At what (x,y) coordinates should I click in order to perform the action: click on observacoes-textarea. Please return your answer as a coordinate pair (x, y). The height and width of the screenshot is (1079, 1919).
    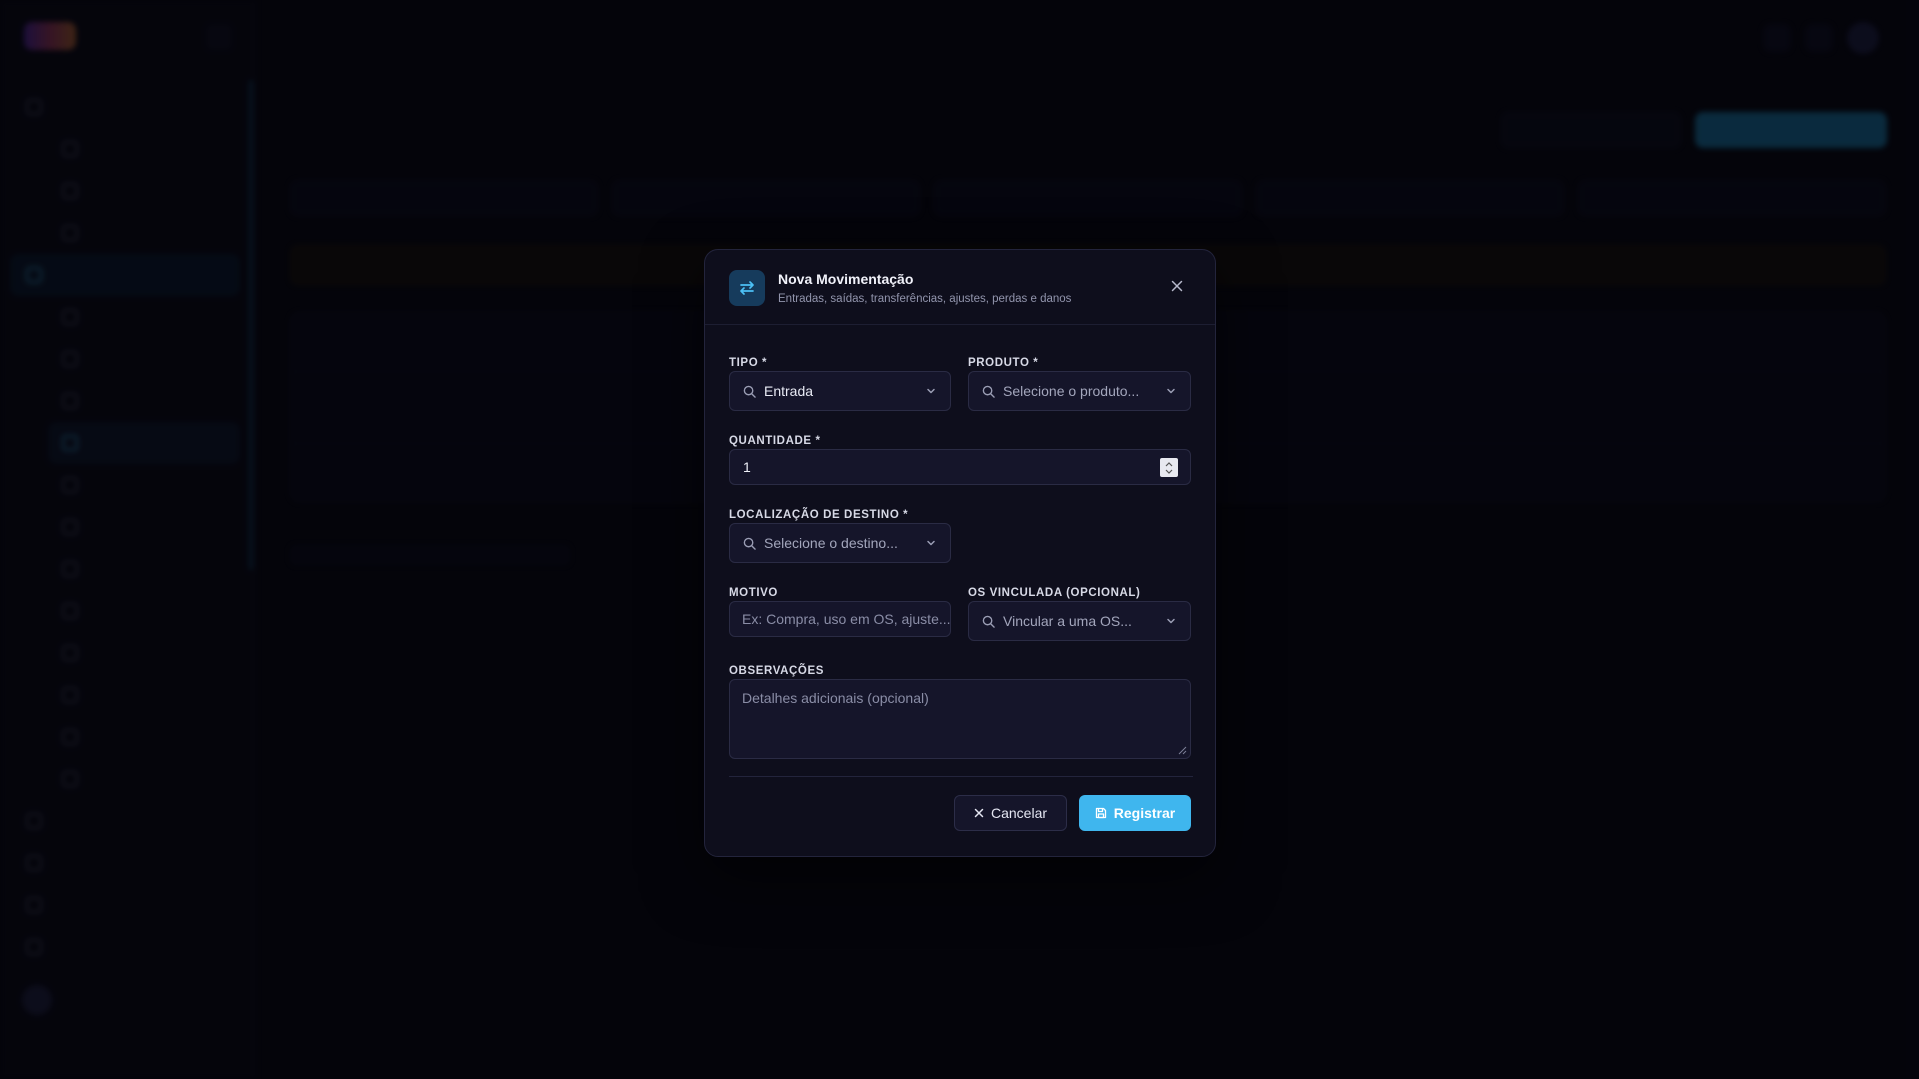
    Looking at the image, I should click on (960, 719).